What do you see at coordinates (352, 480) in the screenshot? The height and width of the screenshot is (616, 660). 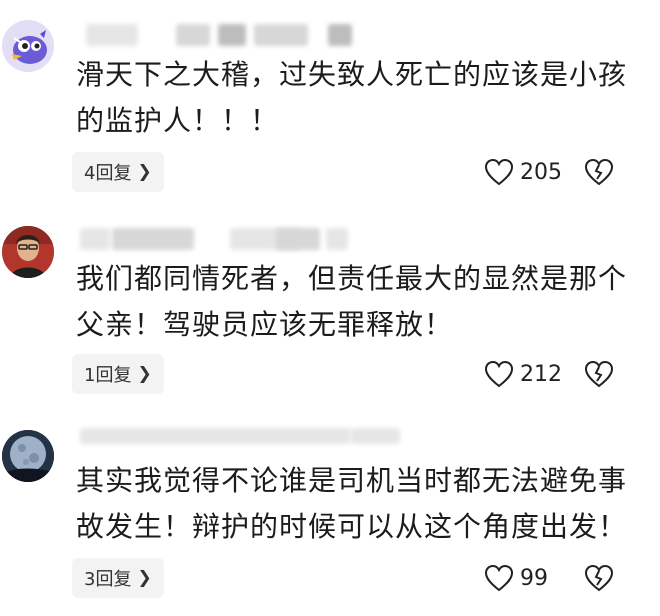 I see `comment-line: 其实我觉得不论谁是司机当时都无法避免事` at bounding box center [352, 480].